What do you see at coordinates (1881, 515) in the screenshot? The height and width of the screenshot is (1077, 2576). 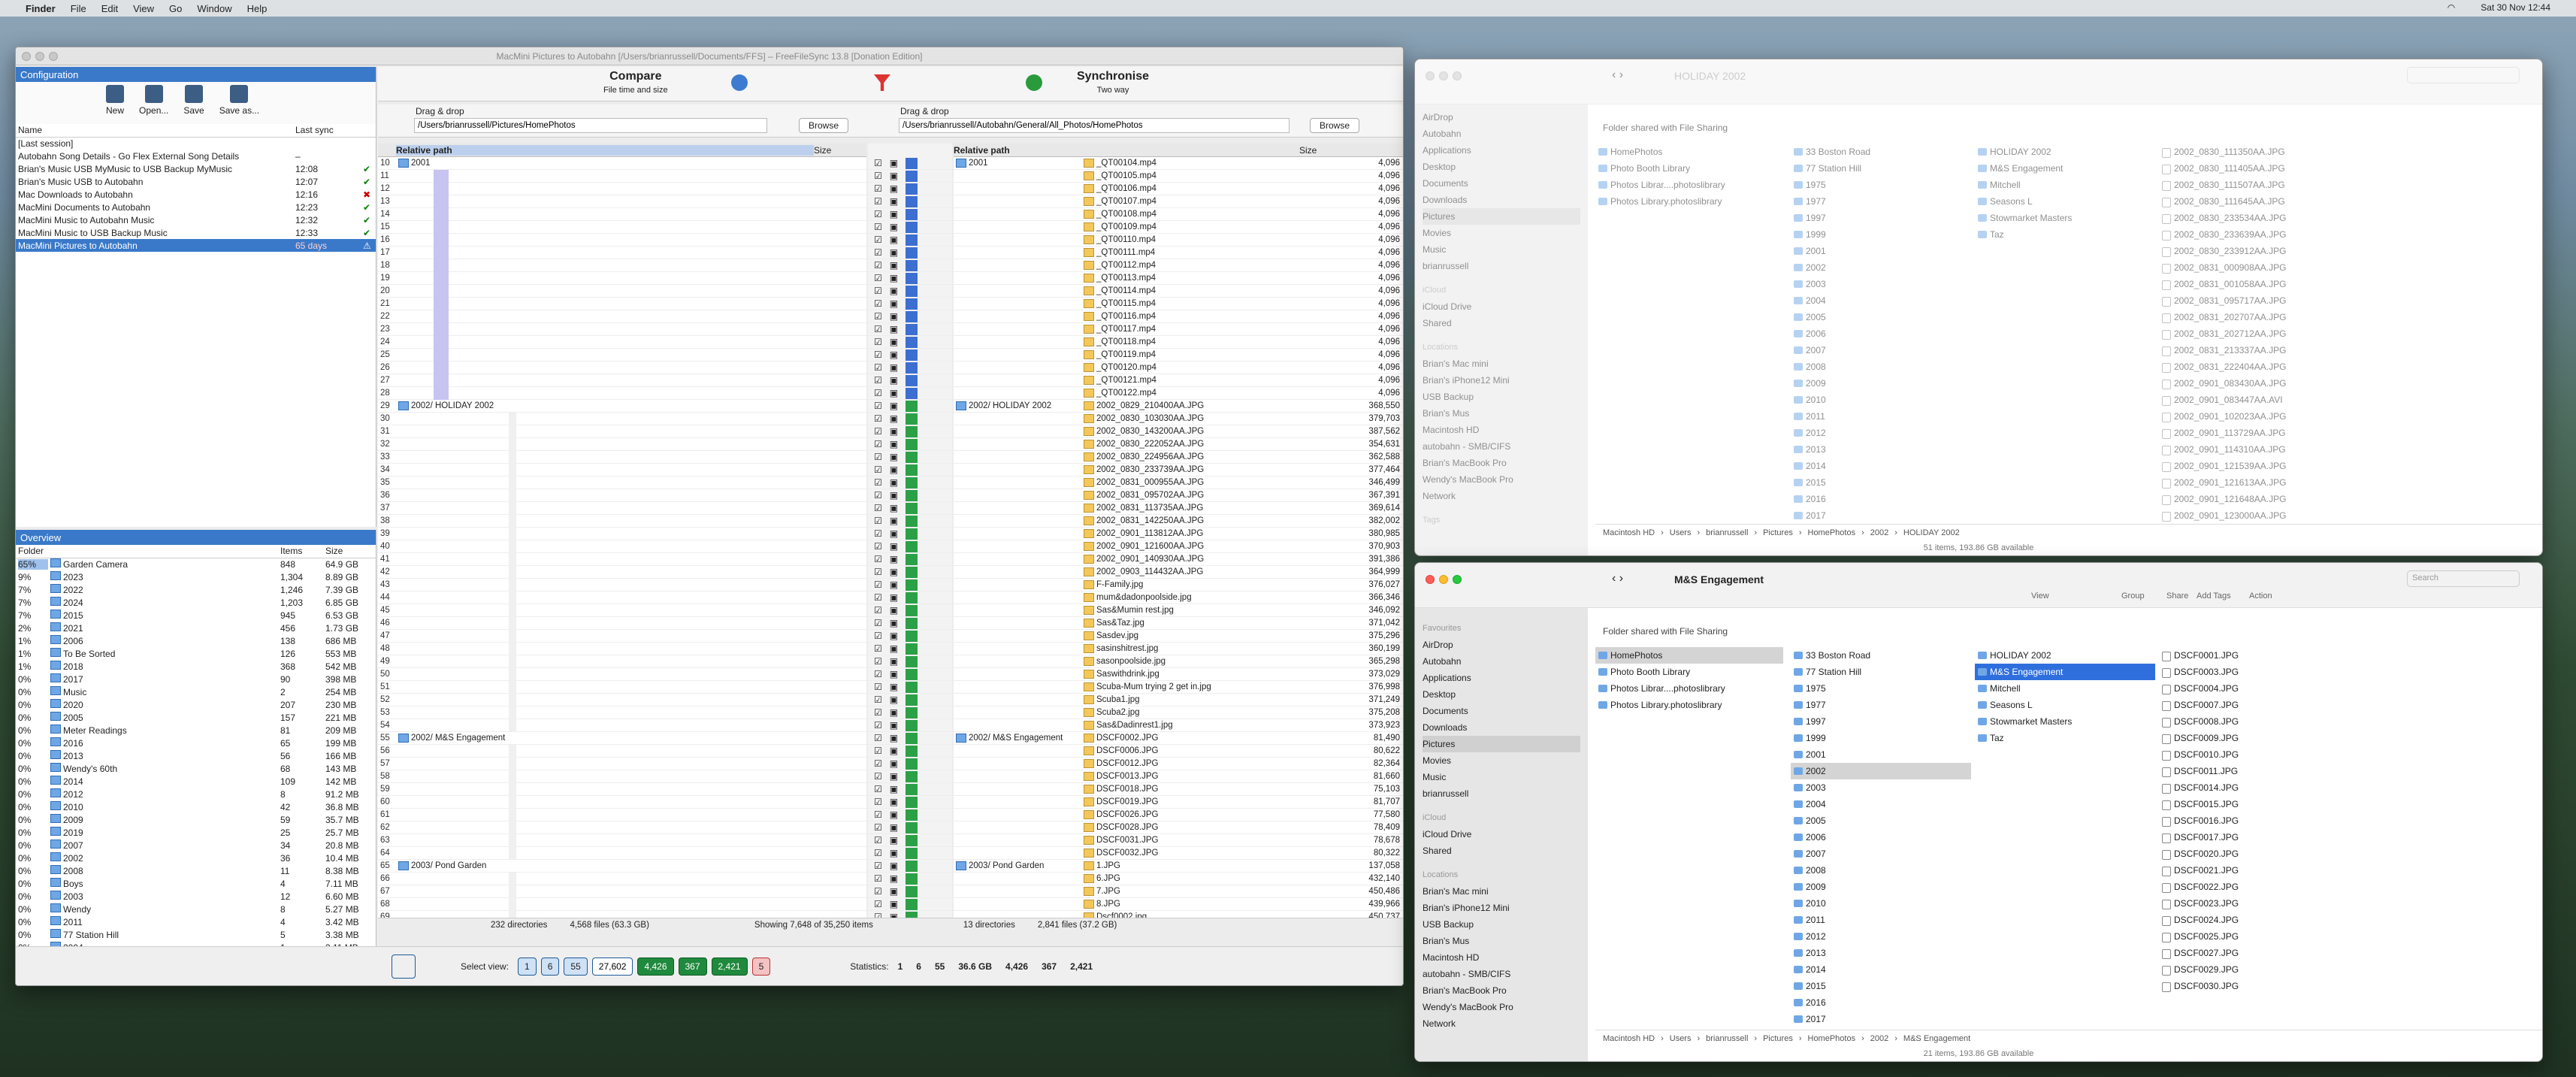 I see `finder-column-item: 2017` at bounding box center [1881, 515].